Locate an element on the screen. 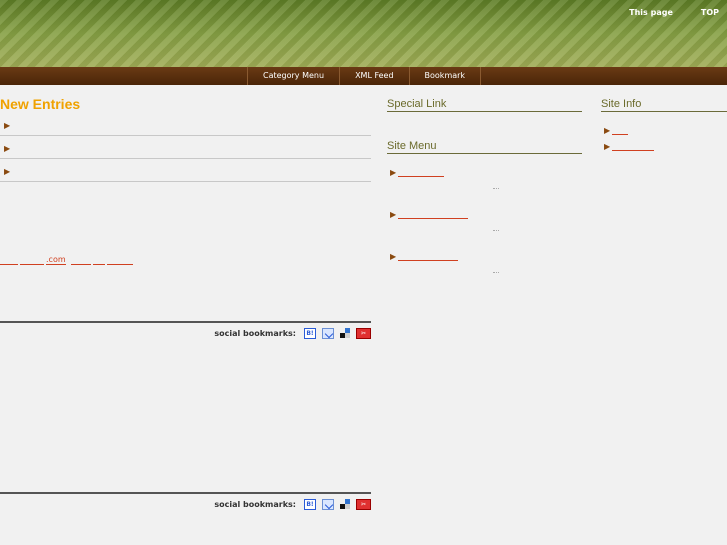  top-link: TOP is located at coordinates (710, 12).